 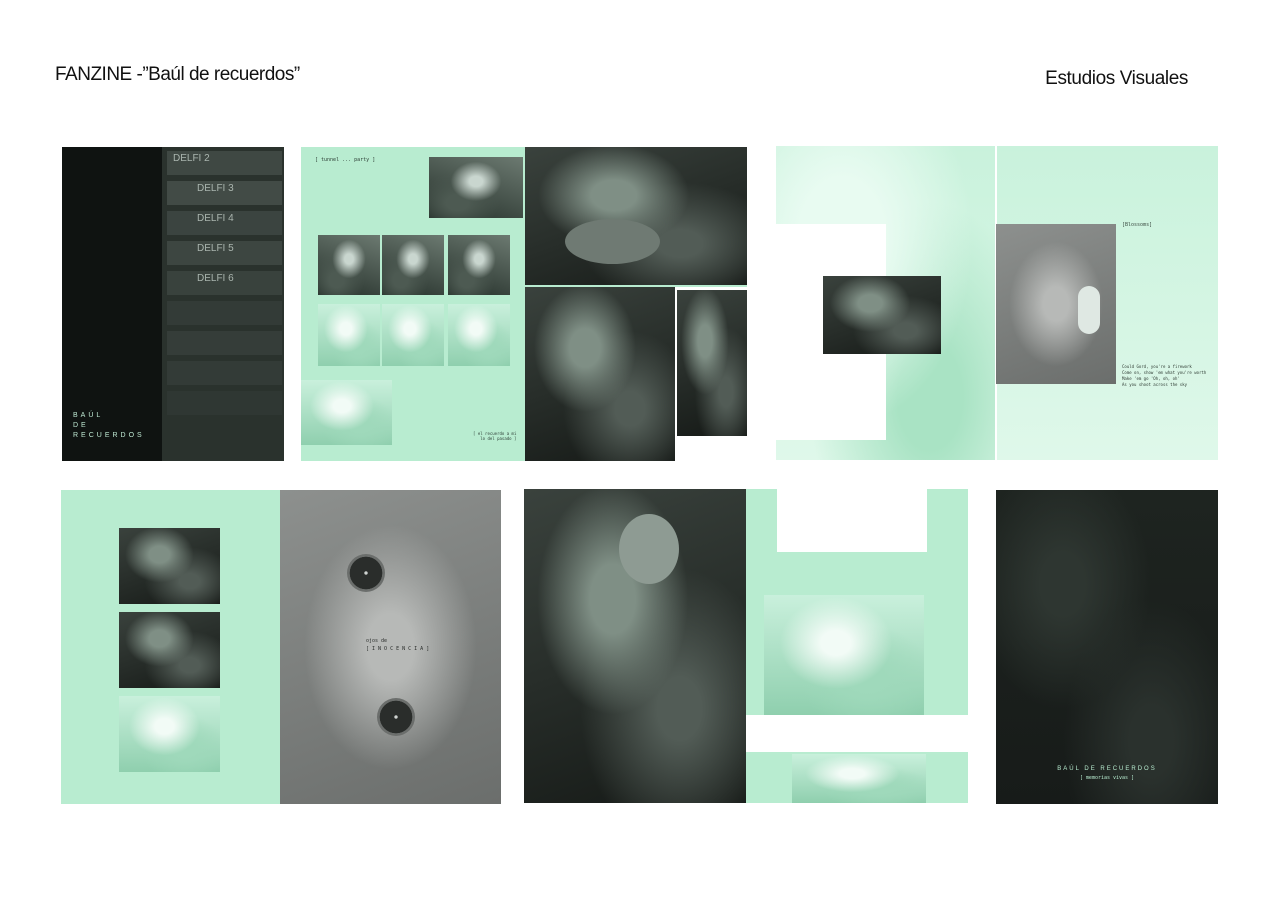 I want to click on photo-girl-playground, so click(x=635, y=646).